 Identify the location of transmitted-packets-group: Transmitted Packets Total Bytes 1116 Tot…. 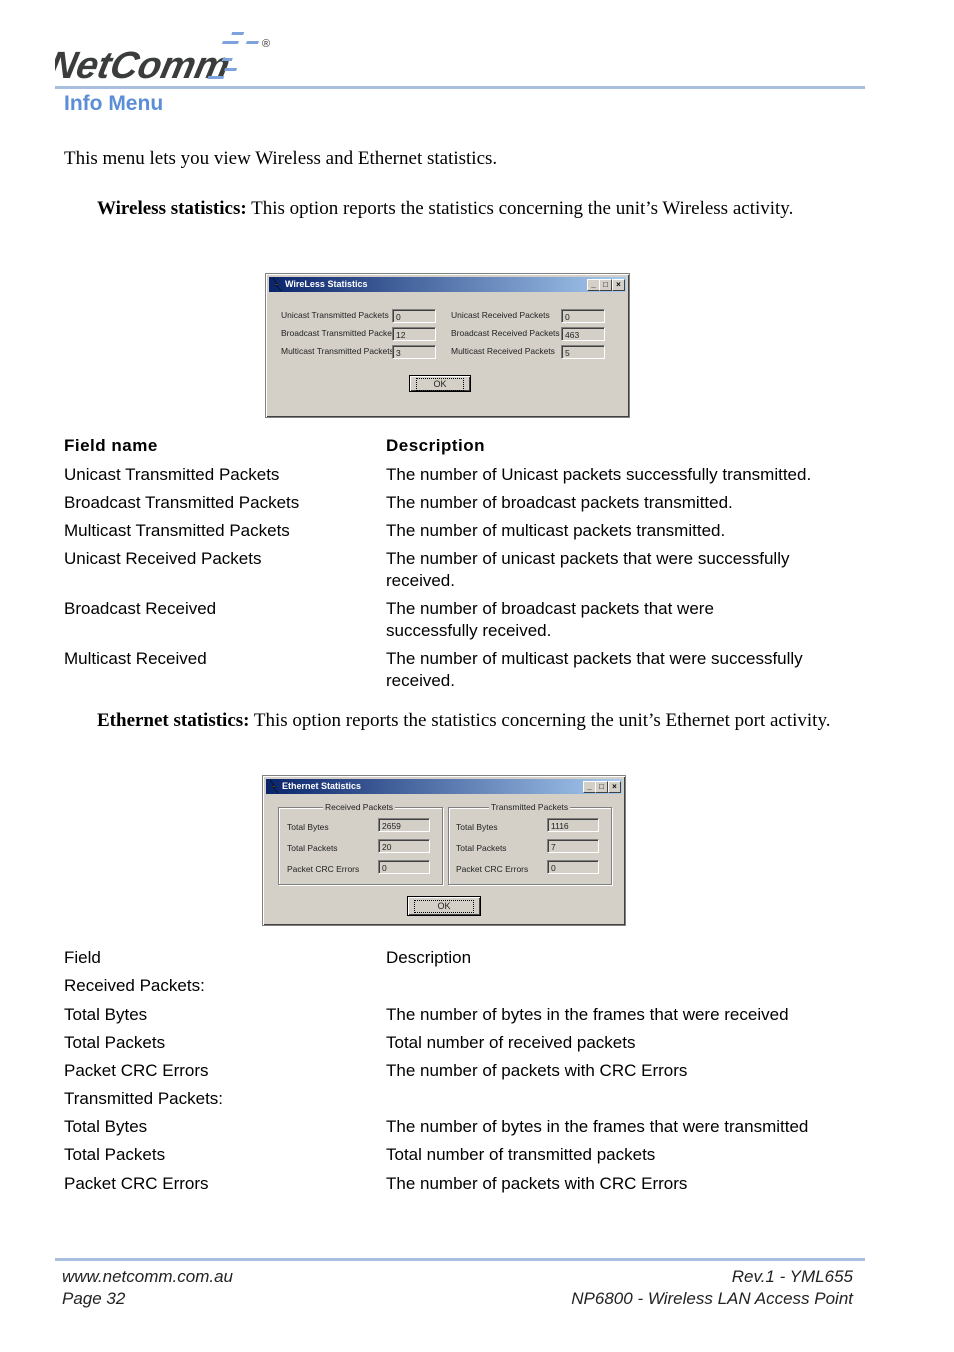
(530, 843).